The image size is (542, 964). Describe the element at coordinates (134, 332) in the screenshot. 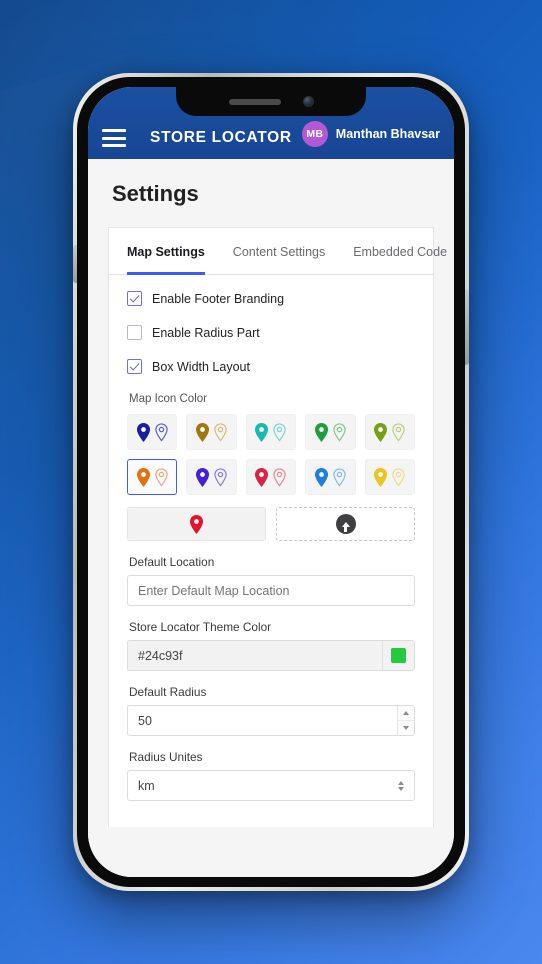

I see `checkbox-radius-part` at that location.